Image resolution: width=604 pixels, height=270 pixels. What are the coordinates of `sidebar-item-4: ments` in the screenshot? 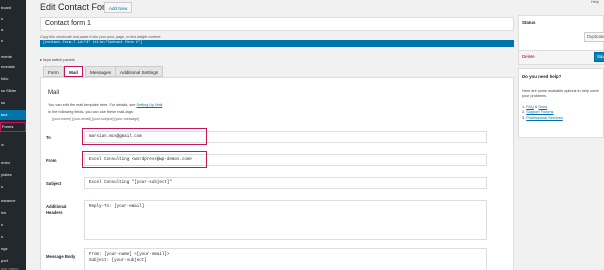 It's located at (13, 57).